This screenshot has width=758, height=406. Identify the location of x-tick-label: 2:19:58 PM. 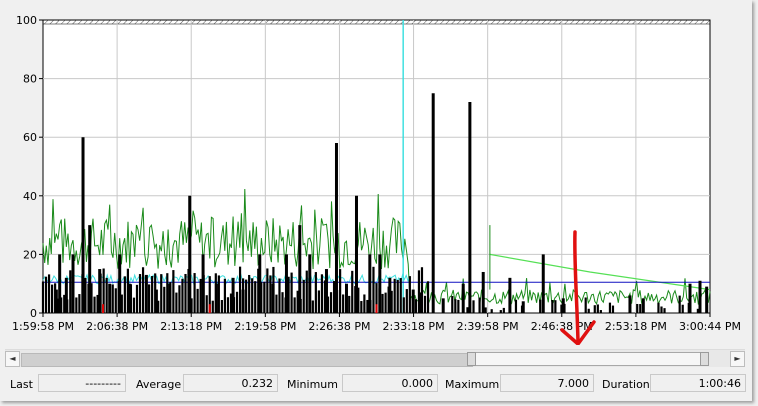
(265, 326).